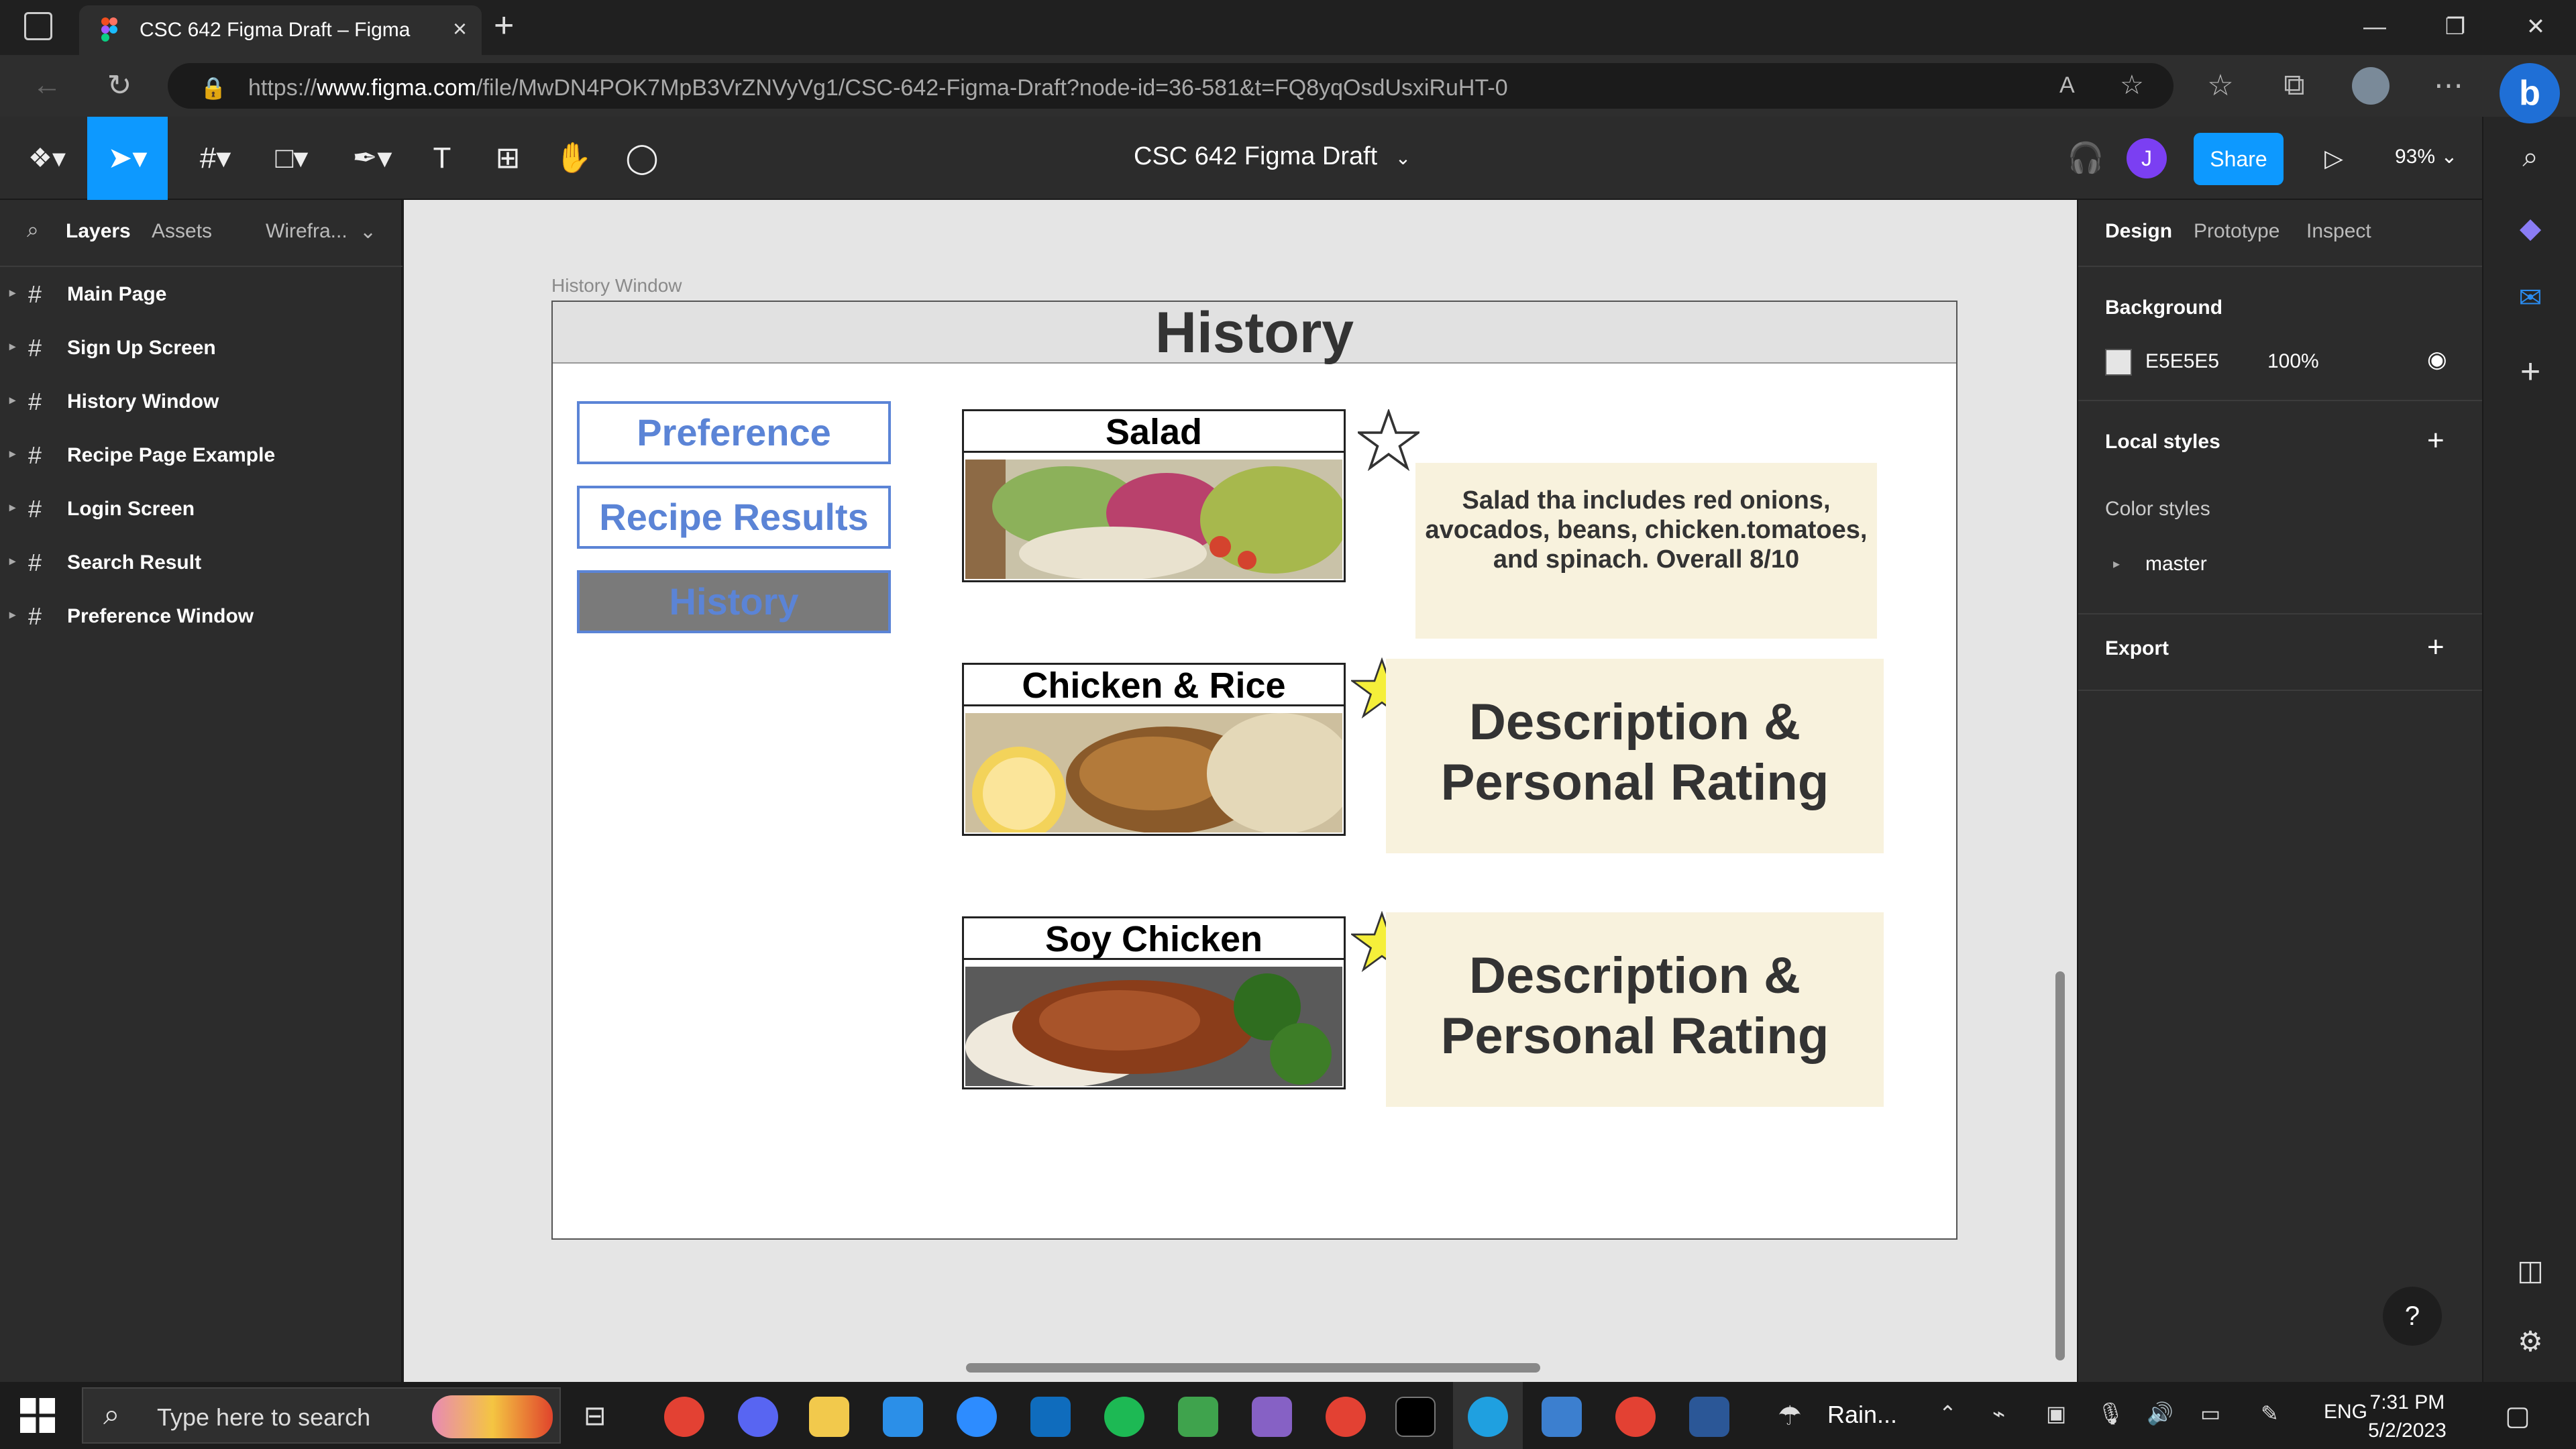  What do you see at coordinates (182, 231) in the screenshot?
I see `tab-assets: Assets` at bounding box center [182, 231].